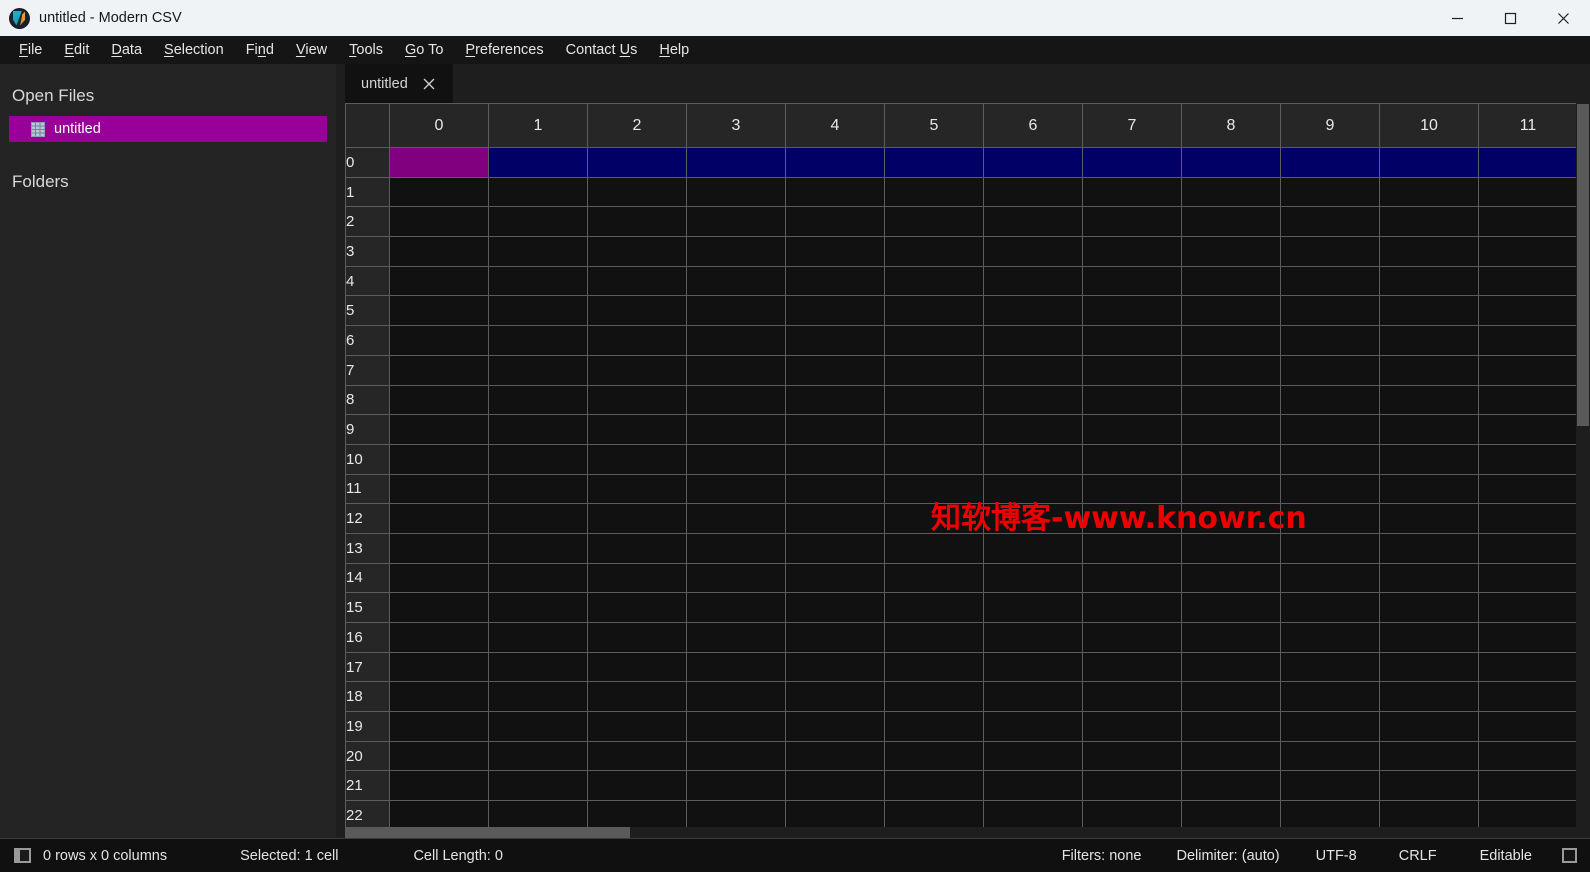 The image size is (1590, 872). What do you see at coordinates (367, 125) in the screenshot?
I see `grid-corner-cell` at bounding box center [367, 125].